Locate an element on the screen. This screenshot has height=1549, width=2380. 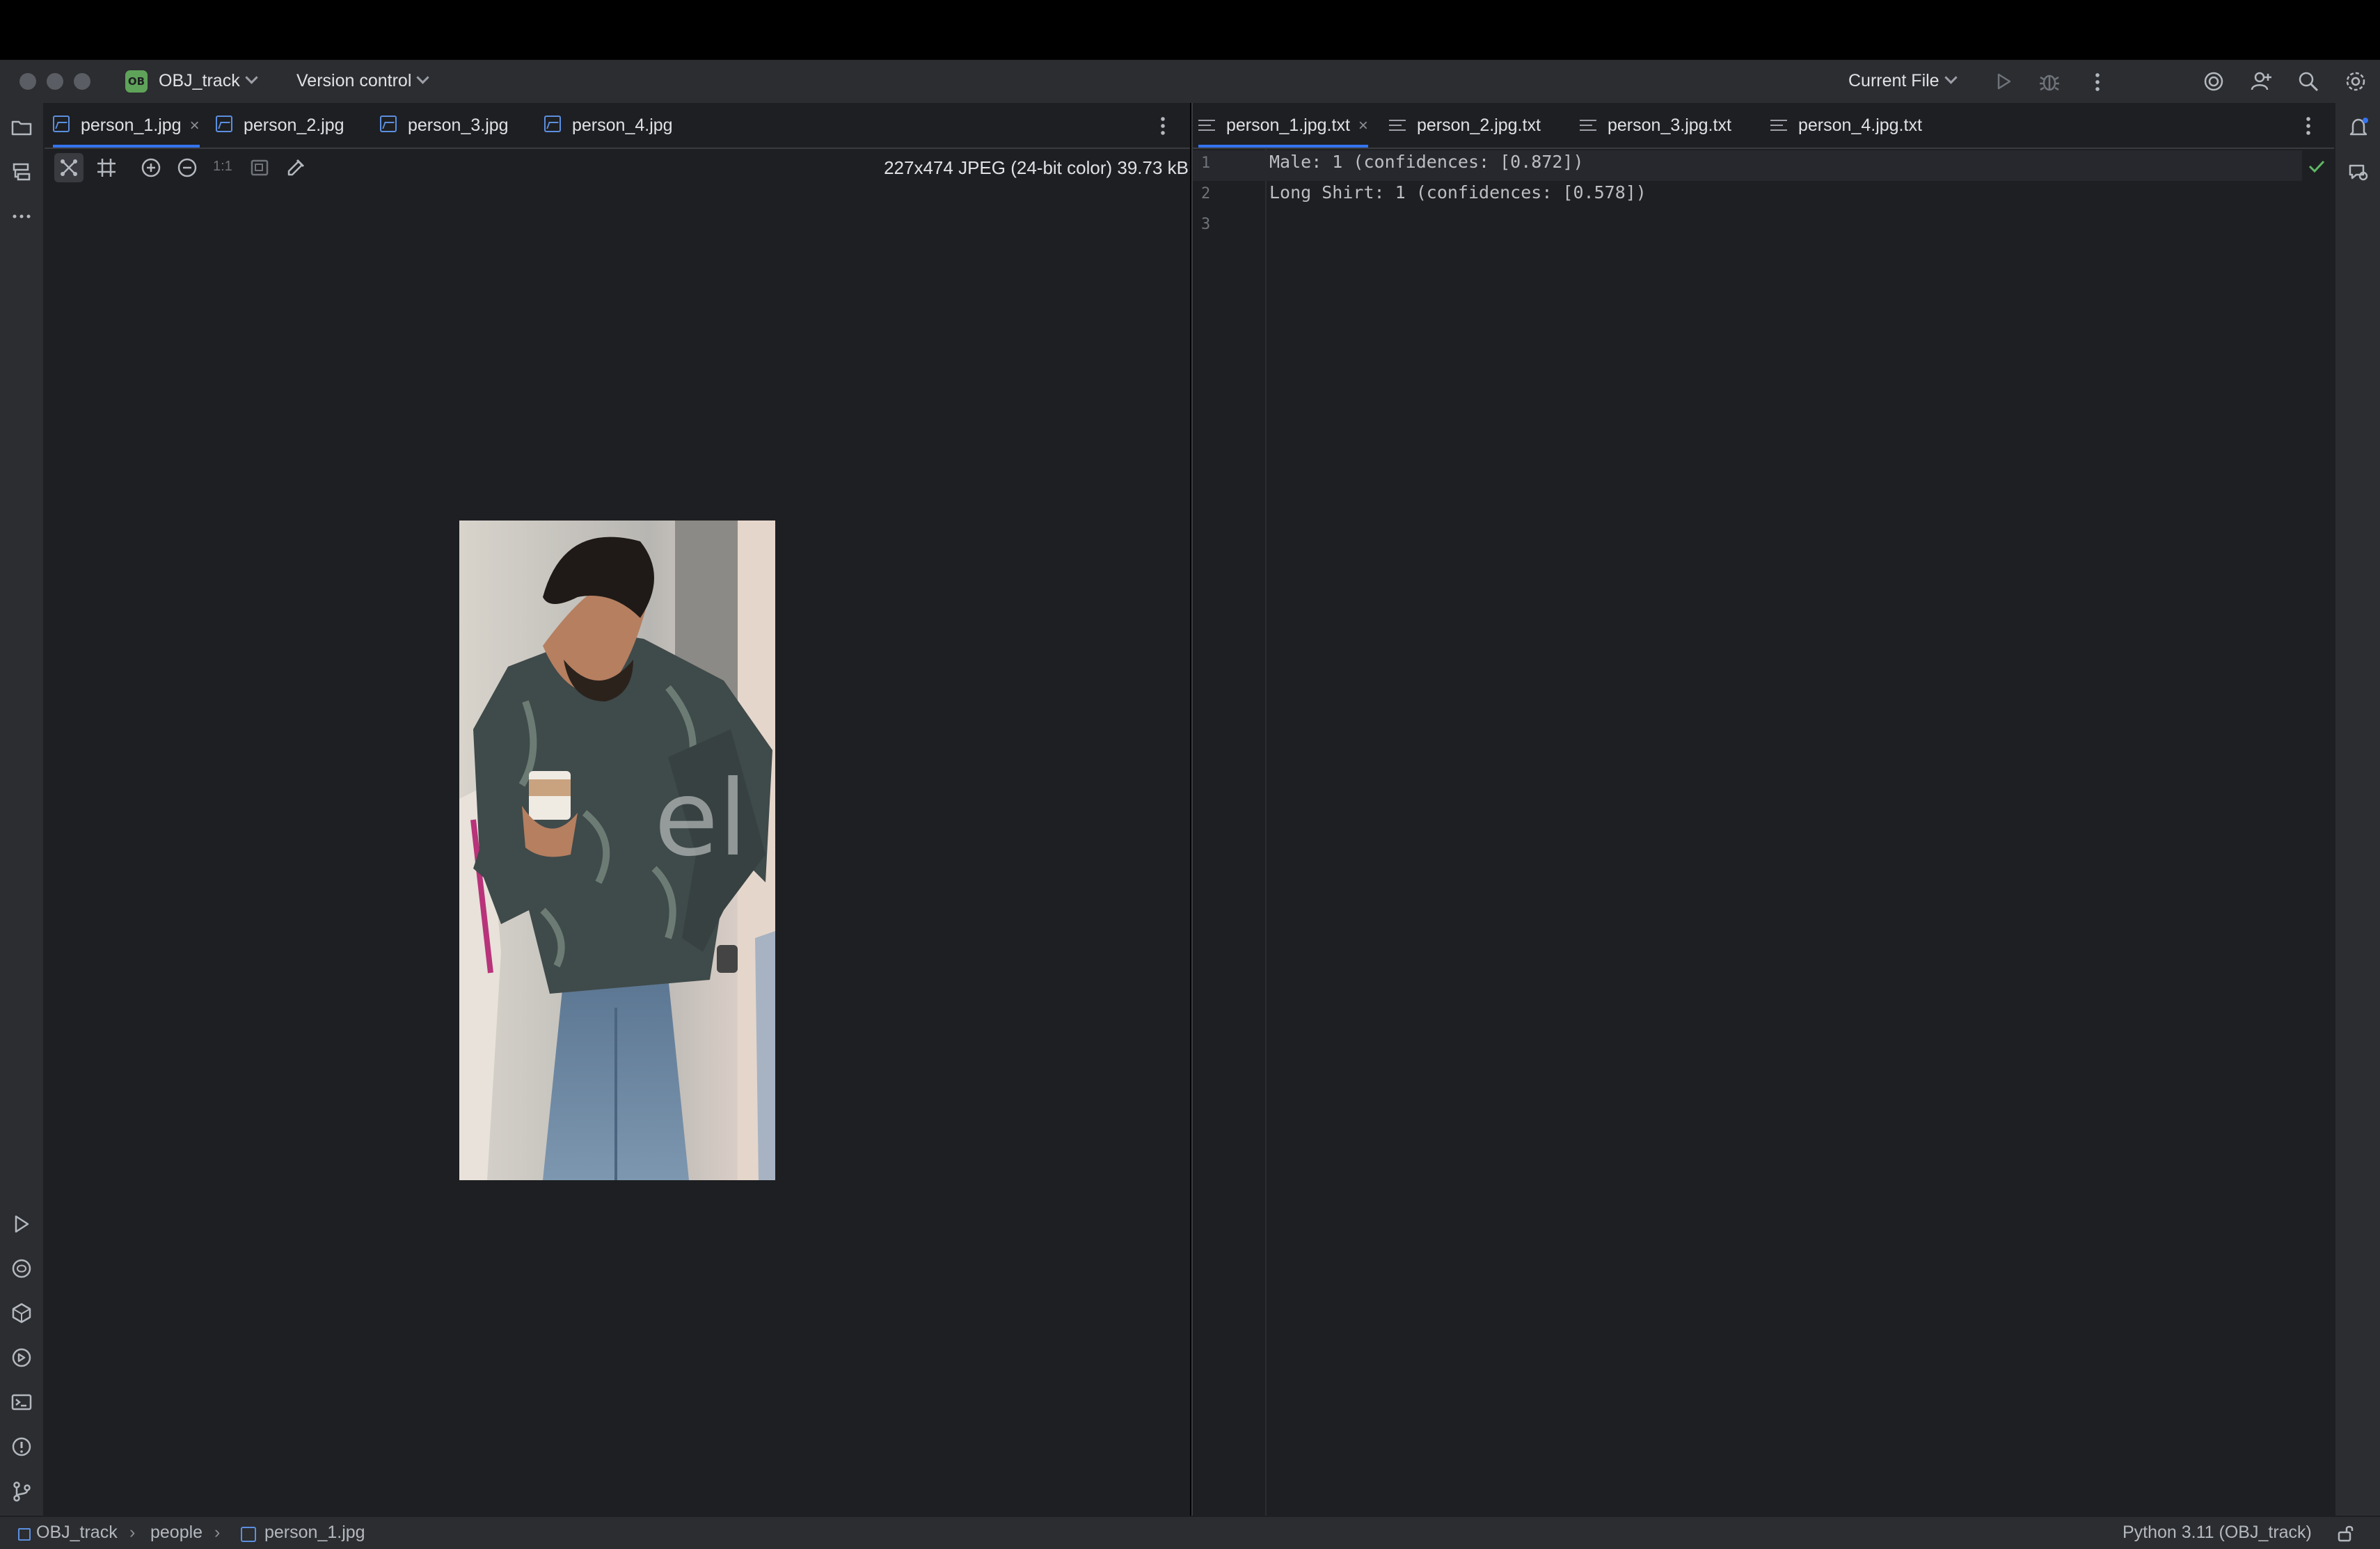
tab-label: person_1.jpg.txt is located at coordinates (1288, 125).